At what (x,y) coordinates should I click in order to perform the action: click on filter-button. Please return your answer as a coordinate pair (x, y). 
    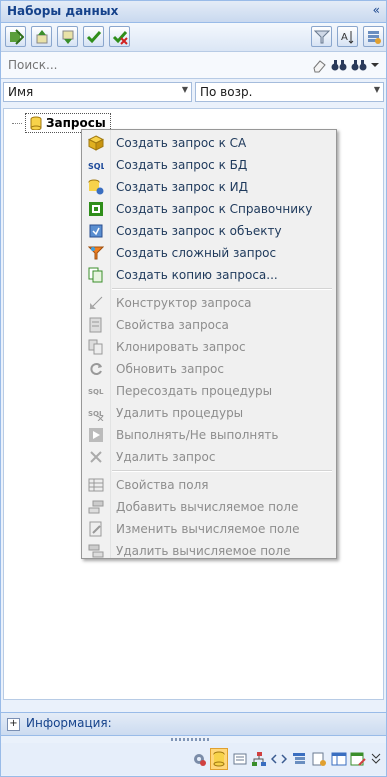
    Looking at the image, I should click on (321, 36).